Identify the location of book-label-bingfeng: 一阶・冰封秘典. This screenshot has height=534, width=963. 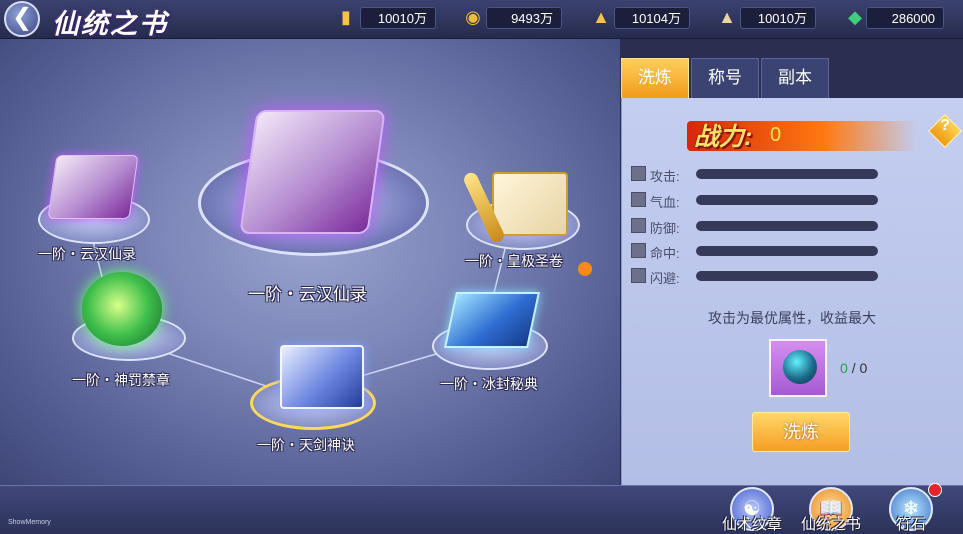
(489, 384).